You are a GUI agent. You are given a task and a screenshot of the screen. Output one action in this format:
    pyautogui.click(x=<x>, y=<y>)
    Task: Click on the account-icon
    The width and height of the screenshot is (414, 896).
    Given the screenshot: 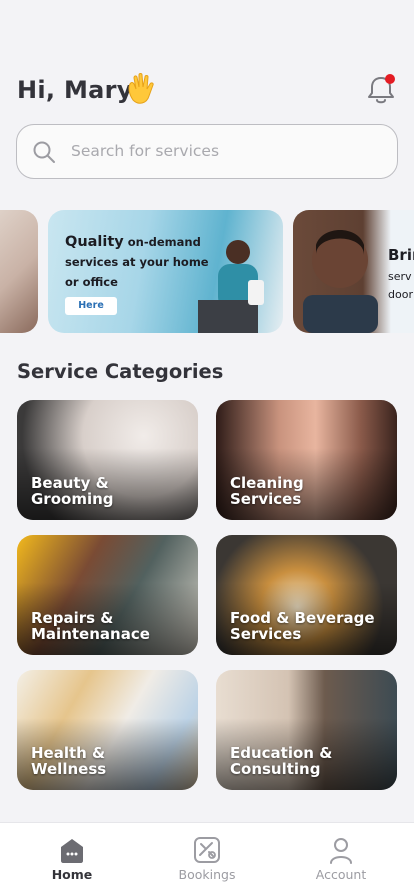 What is the action you would take?
    pyautogui.click(x=341, y=851)
    